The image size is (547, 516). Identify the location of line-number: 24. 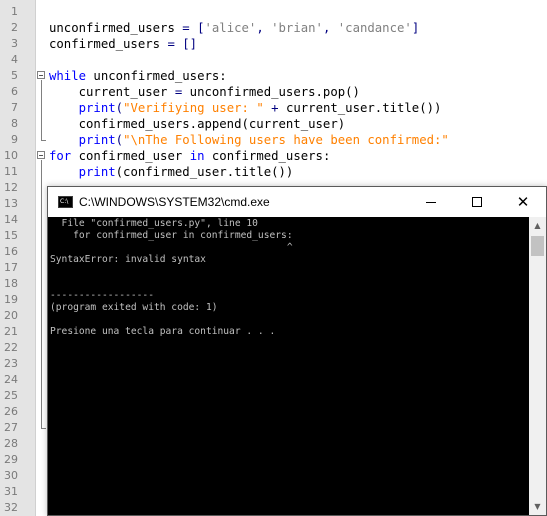
(11, 379).